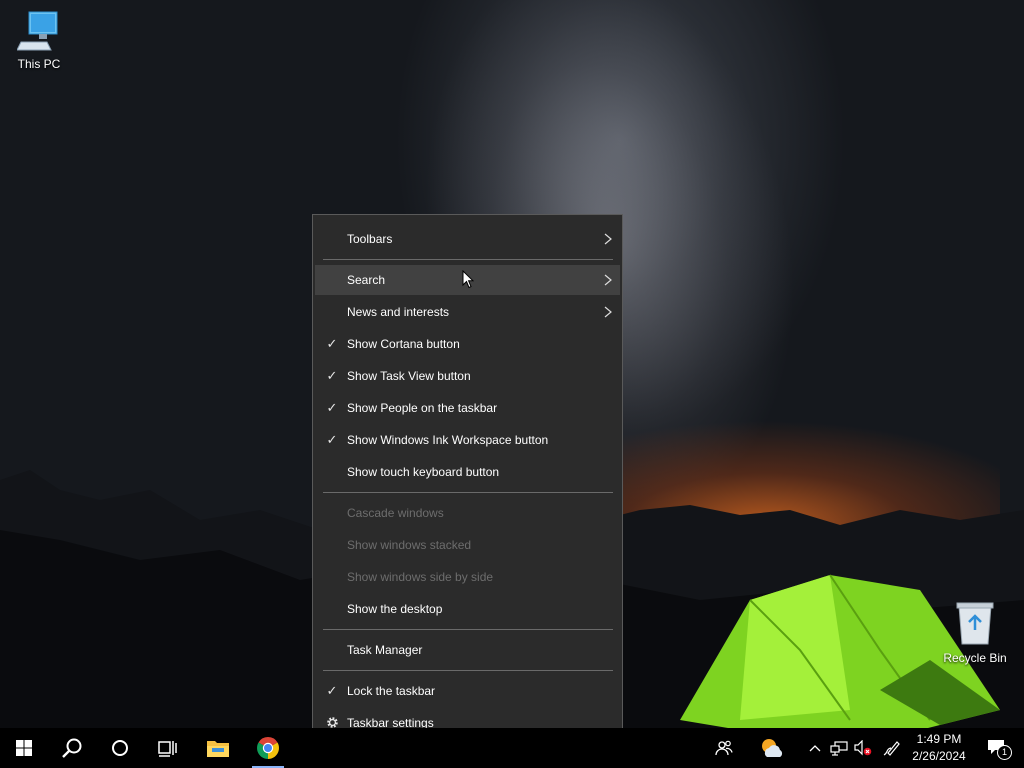 This screenshot has width=1024, height=768. I want to click on show-hidden-icons-button, so click(815, 748).